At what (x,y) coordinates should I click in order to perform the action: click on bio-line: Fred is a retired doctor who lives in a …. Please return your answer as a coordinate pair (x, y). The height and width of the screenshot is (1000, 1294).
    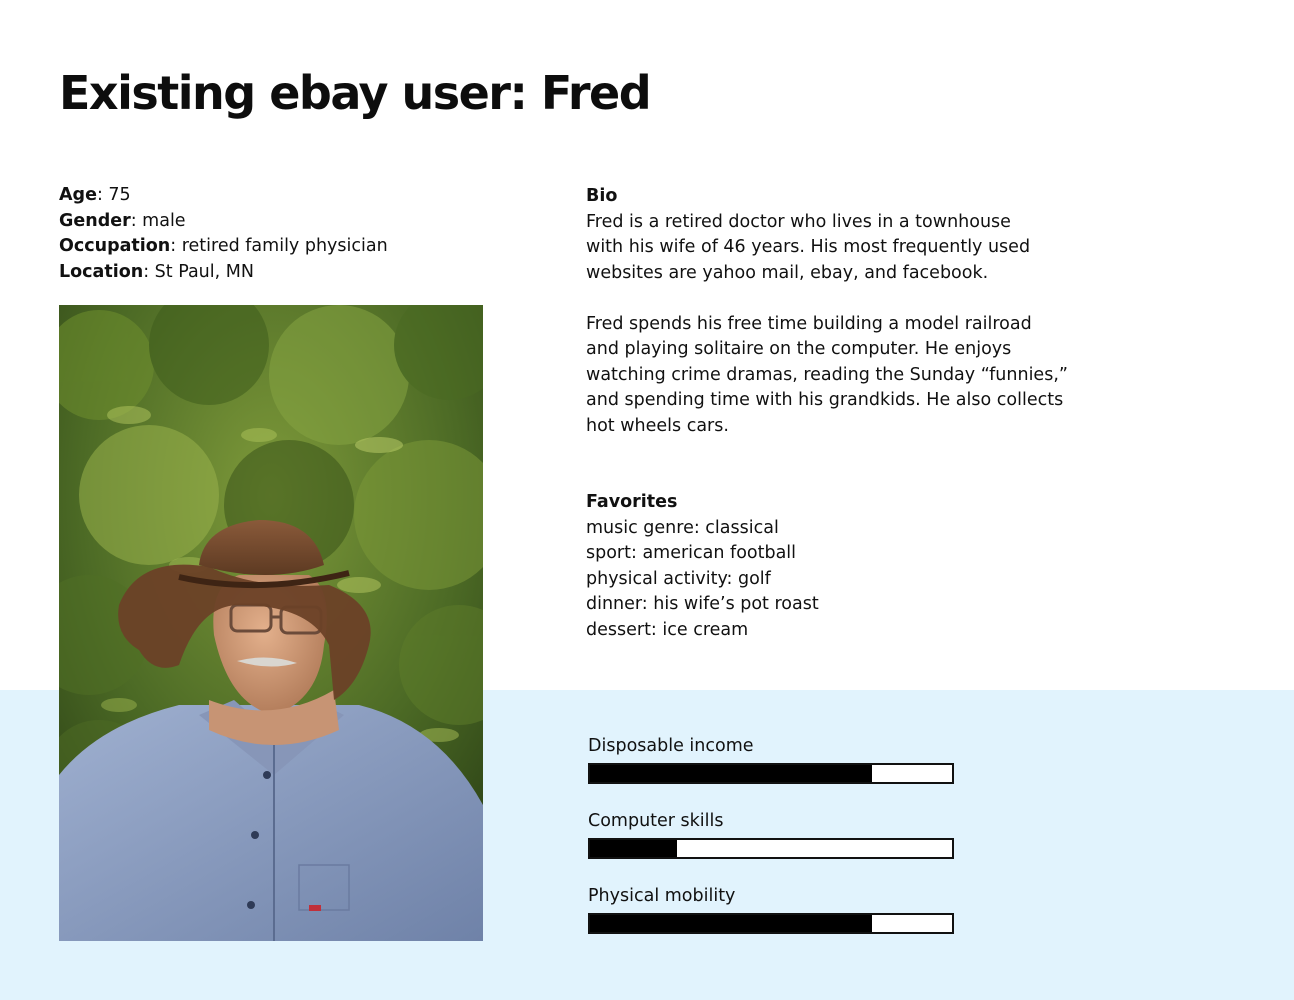
    Looking at the image, I should click on (798, 221).